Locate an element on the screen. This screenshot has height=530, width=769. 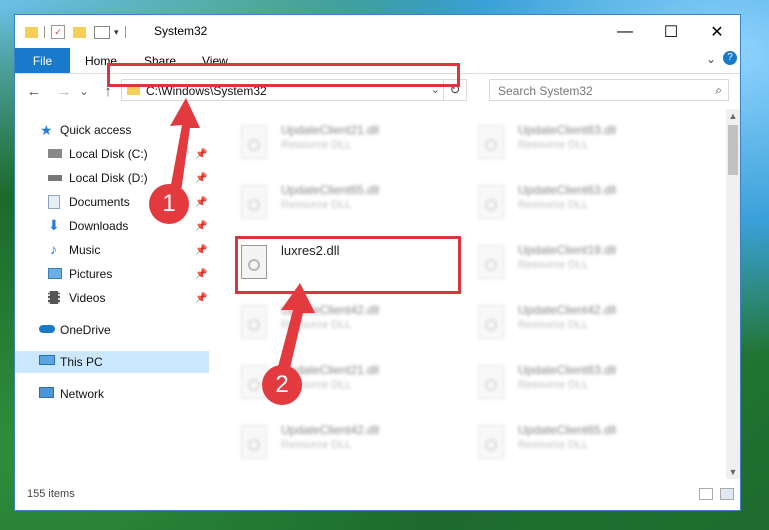
sidebar-item-onedrive: OneDrive is located at coordinates (112, 330).